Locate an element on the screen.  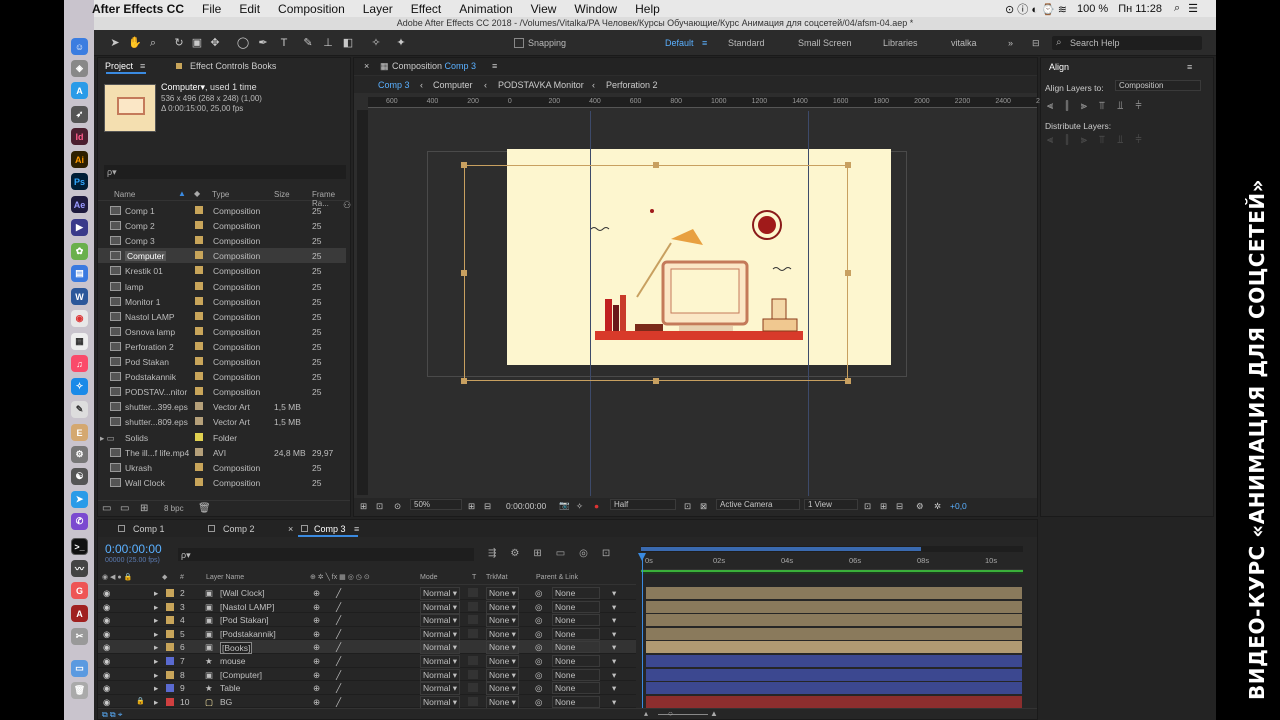
fit-icon: ⊞ is located at coordinates (471, 506).